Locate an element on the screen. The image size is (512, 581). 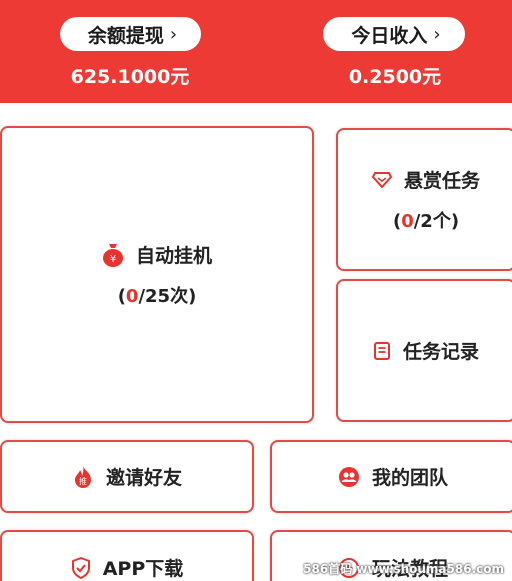
today-income-button: 今日收入 › is located at coordinates (394, 34).